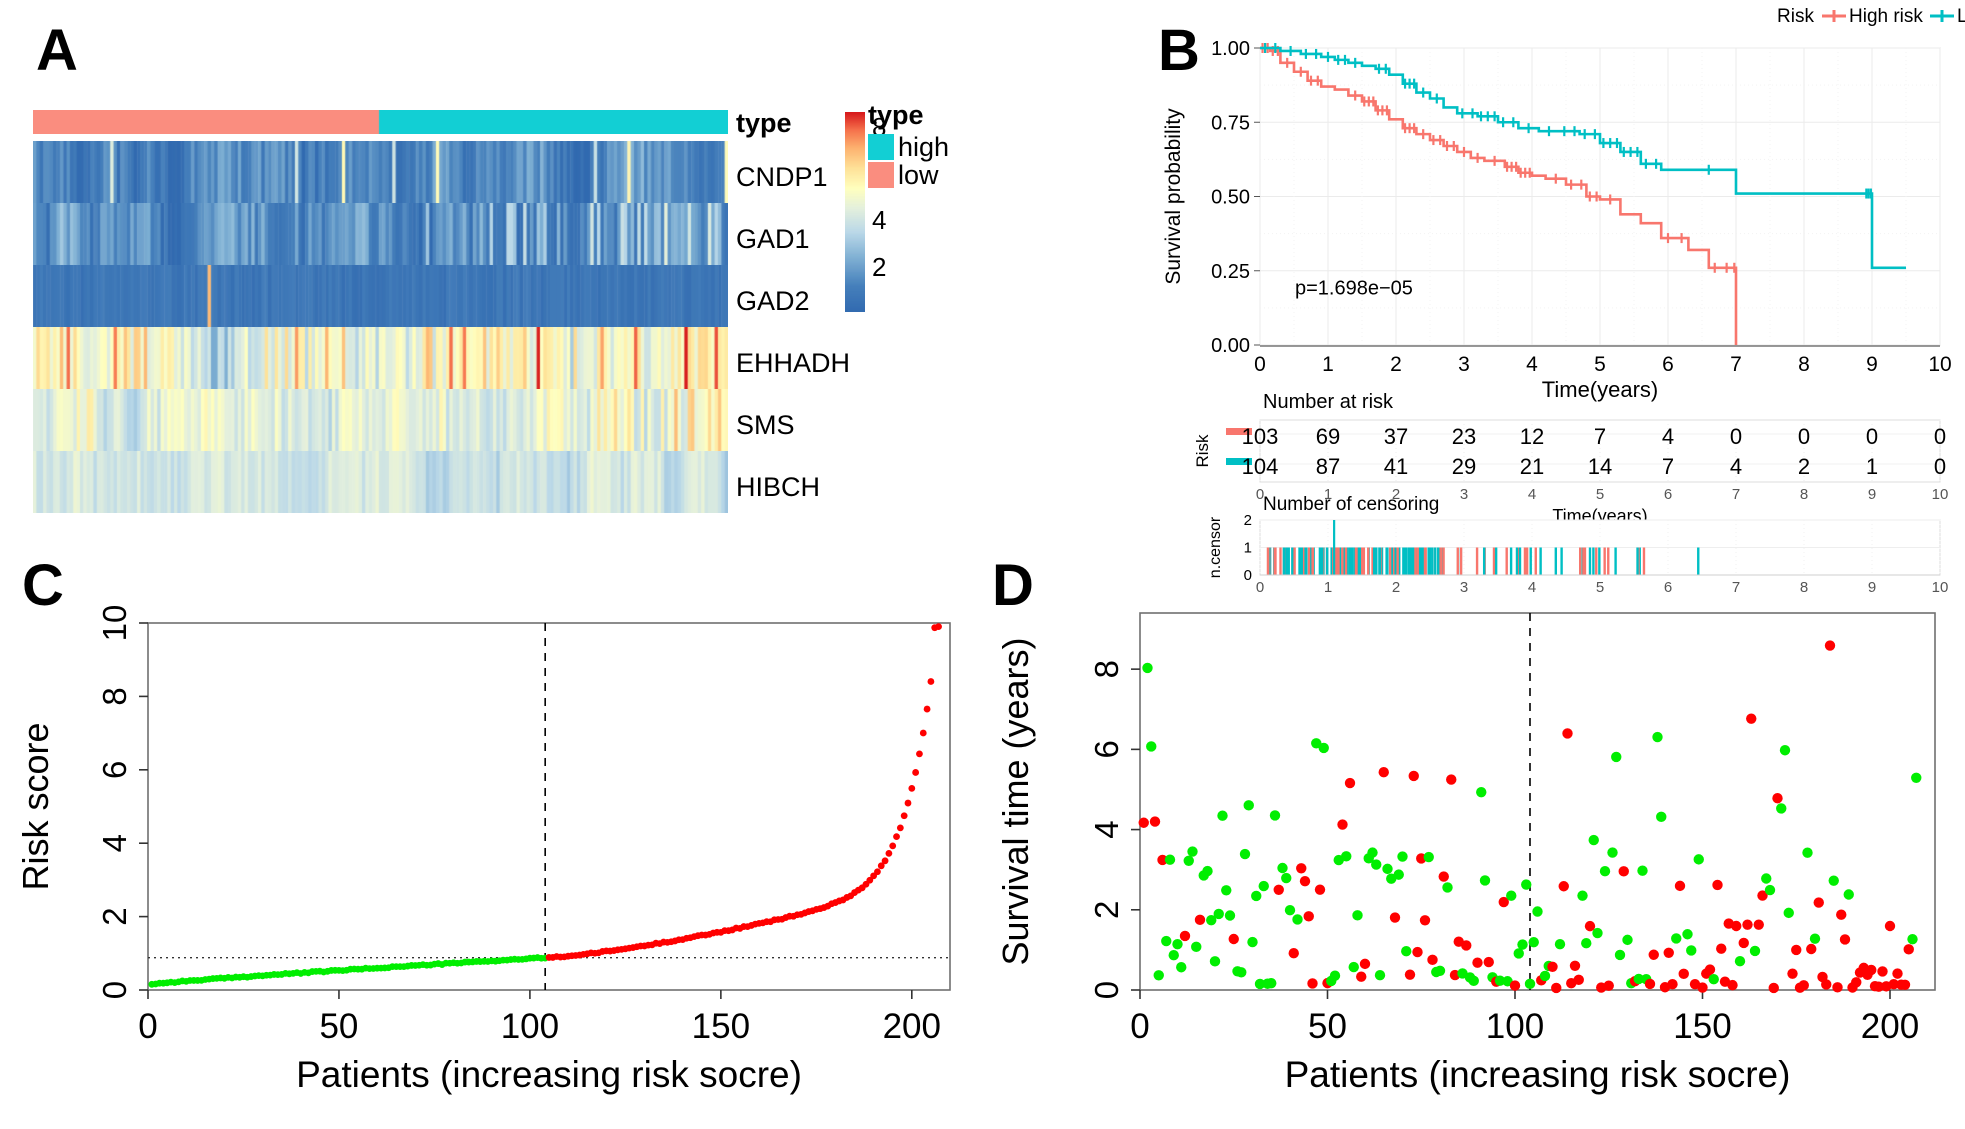  Describe the element at coordinates (1396, 436) in the screenshot. I see `risk-table-cell: 37` at that location.